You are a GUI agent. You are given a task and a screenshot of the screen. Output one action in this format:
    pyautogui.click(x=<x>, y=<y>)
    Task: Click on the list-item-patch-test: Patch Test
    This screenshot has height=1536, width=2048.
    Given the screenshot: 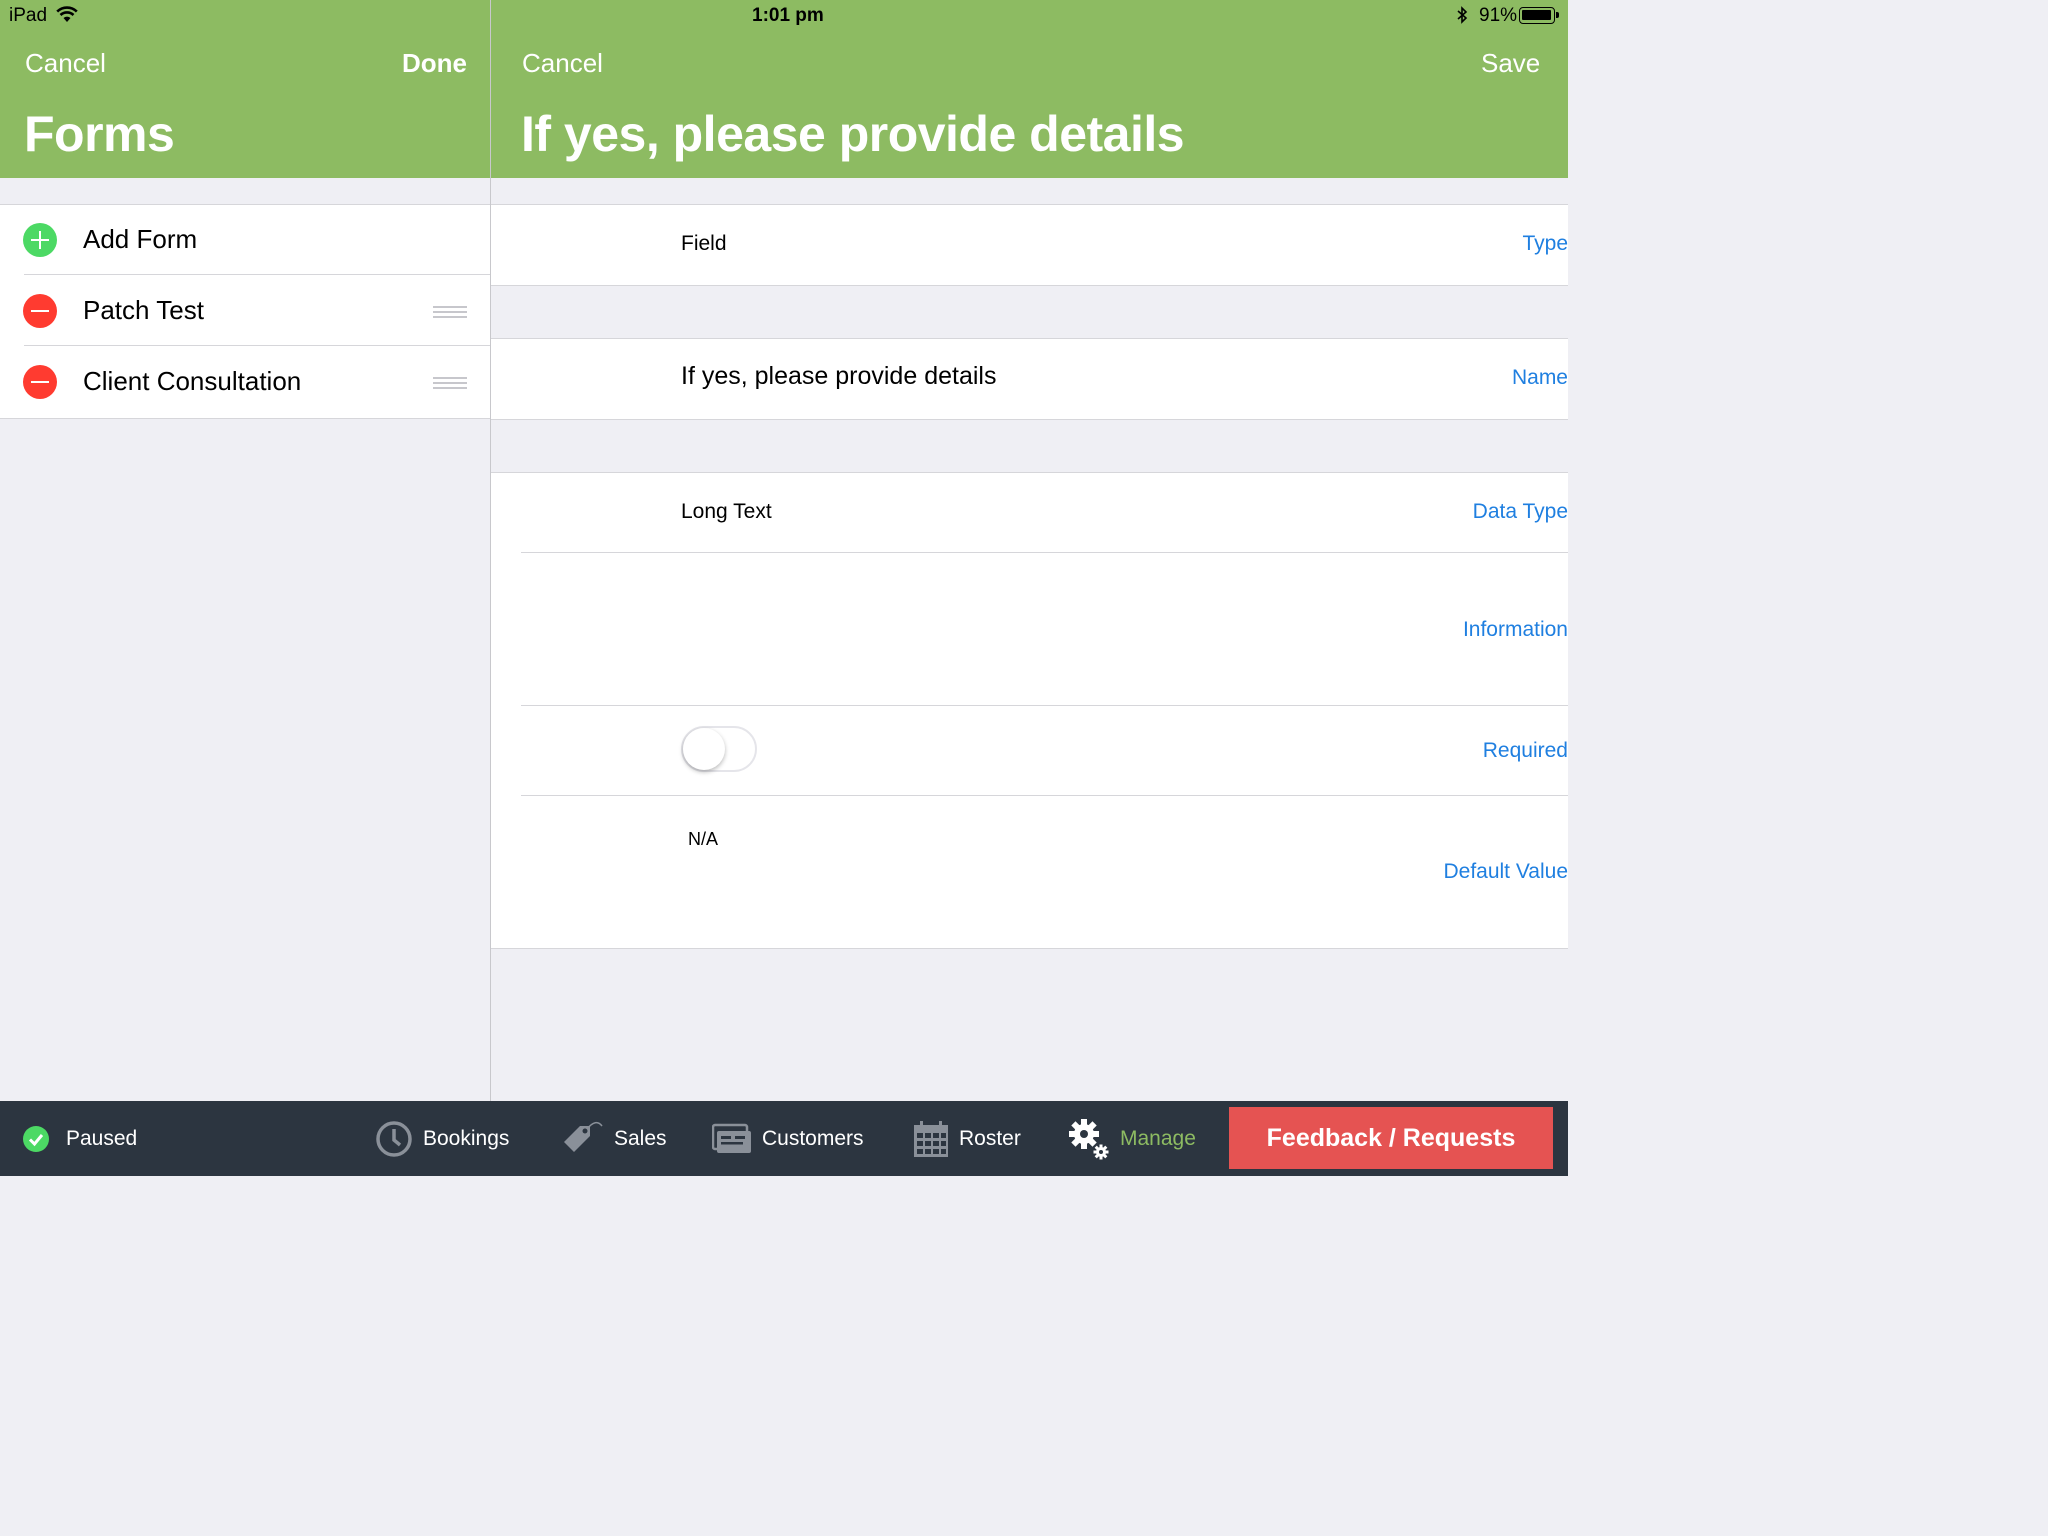 What is the action you would take?
    pyautogui.click(x=245, y=311)
    